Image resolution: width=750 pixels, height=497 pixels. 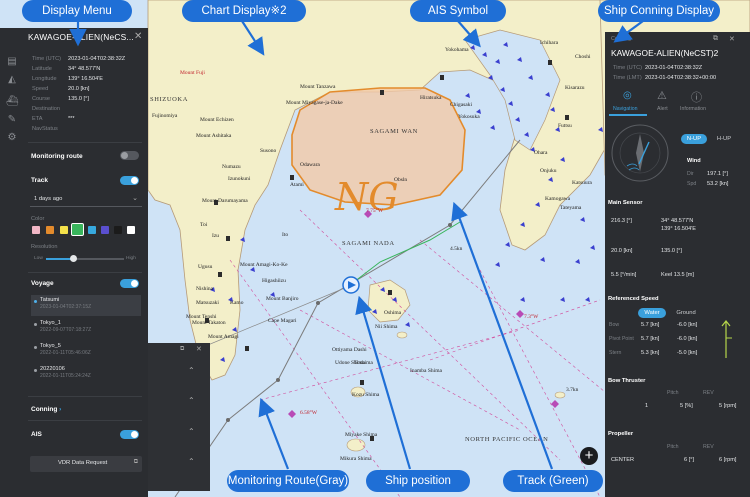 I want to click on track-line, so click(x=405, y=253).